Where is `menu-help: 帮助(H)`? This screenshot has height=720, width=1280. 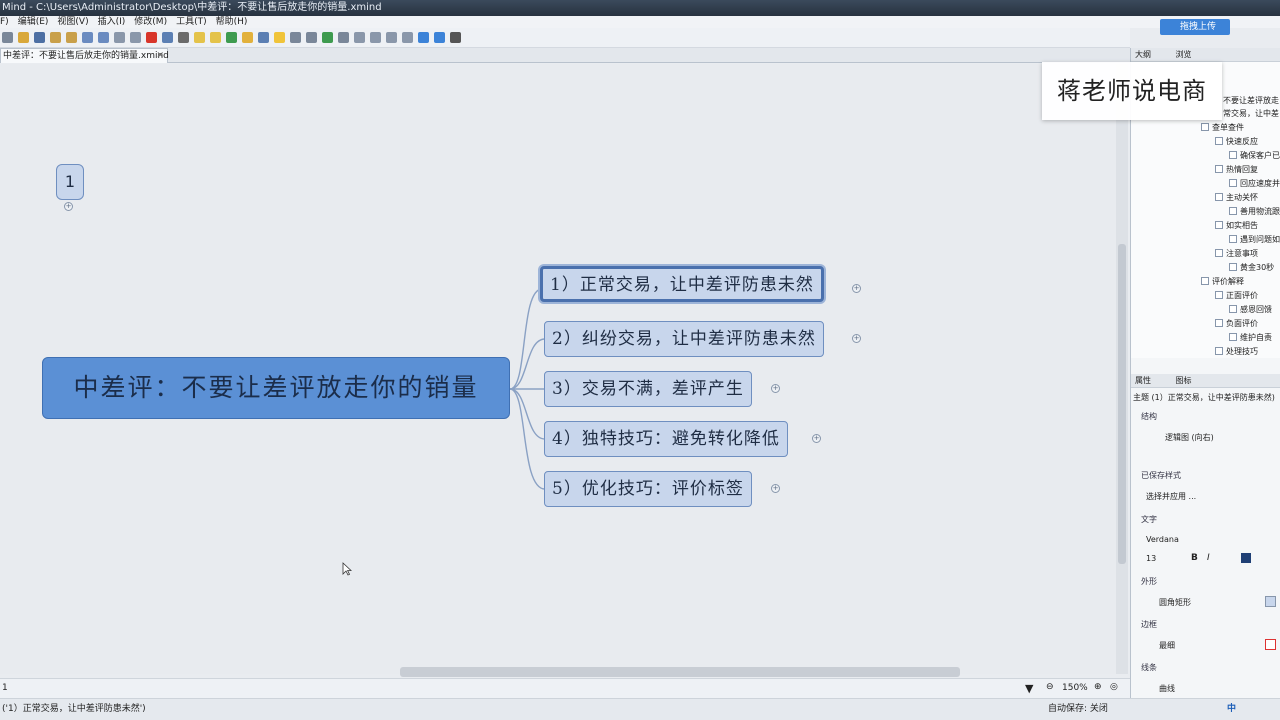 menu-help: 帮助(H) is located at coordinates (232, 22).